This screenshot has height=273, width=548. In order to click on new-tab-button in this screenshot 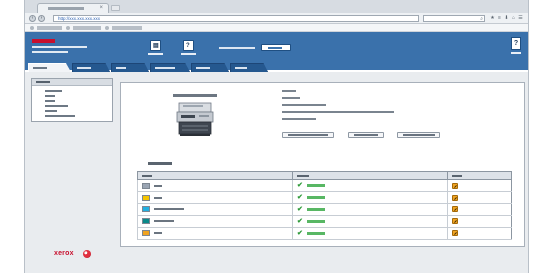, I will do `click(115, 8)`.